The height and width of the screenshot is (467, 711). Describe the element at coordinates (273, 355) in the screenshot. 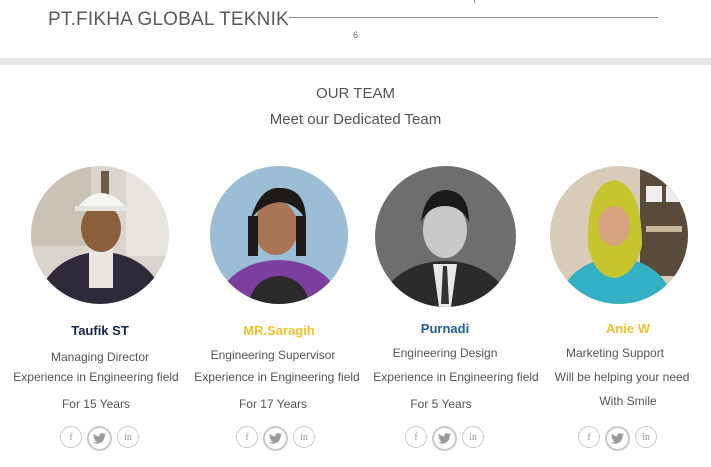

I see `member-role: Engineering Supervisor` at that location.